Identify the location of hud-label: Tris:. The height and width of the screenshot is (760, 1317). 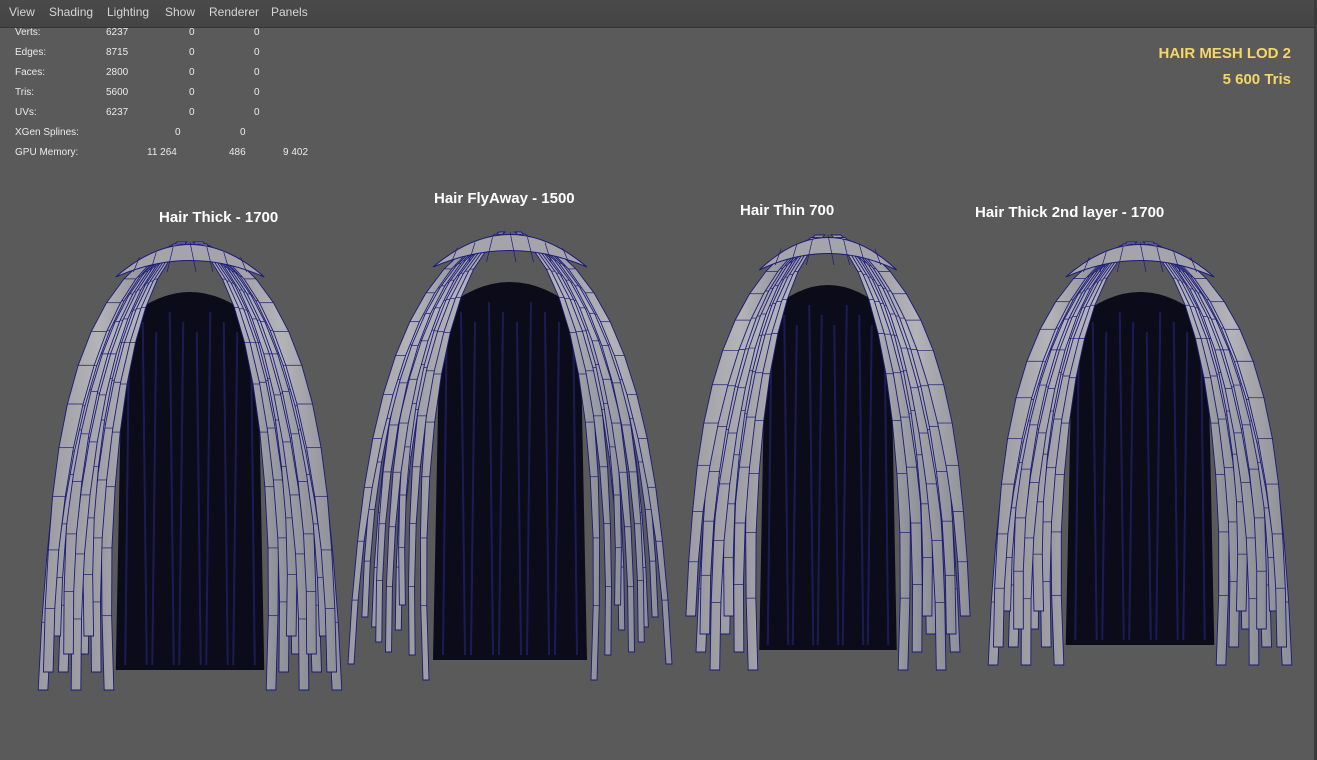
(25, 92).